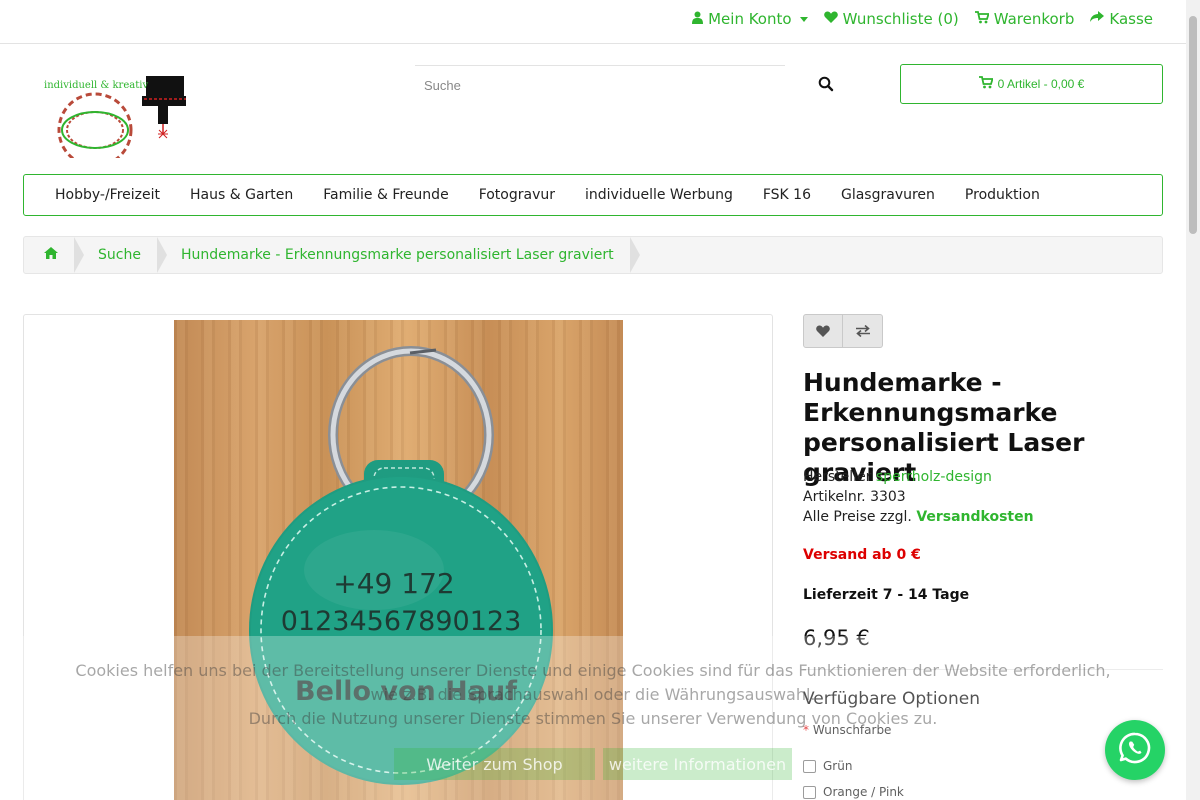 The image size is (1200, 800). What do you see at coordinates (107, 195) in the screenshot?
I see `nav-item-hobby: Hobby-/Freizeit` at bounding box center [107, 195].